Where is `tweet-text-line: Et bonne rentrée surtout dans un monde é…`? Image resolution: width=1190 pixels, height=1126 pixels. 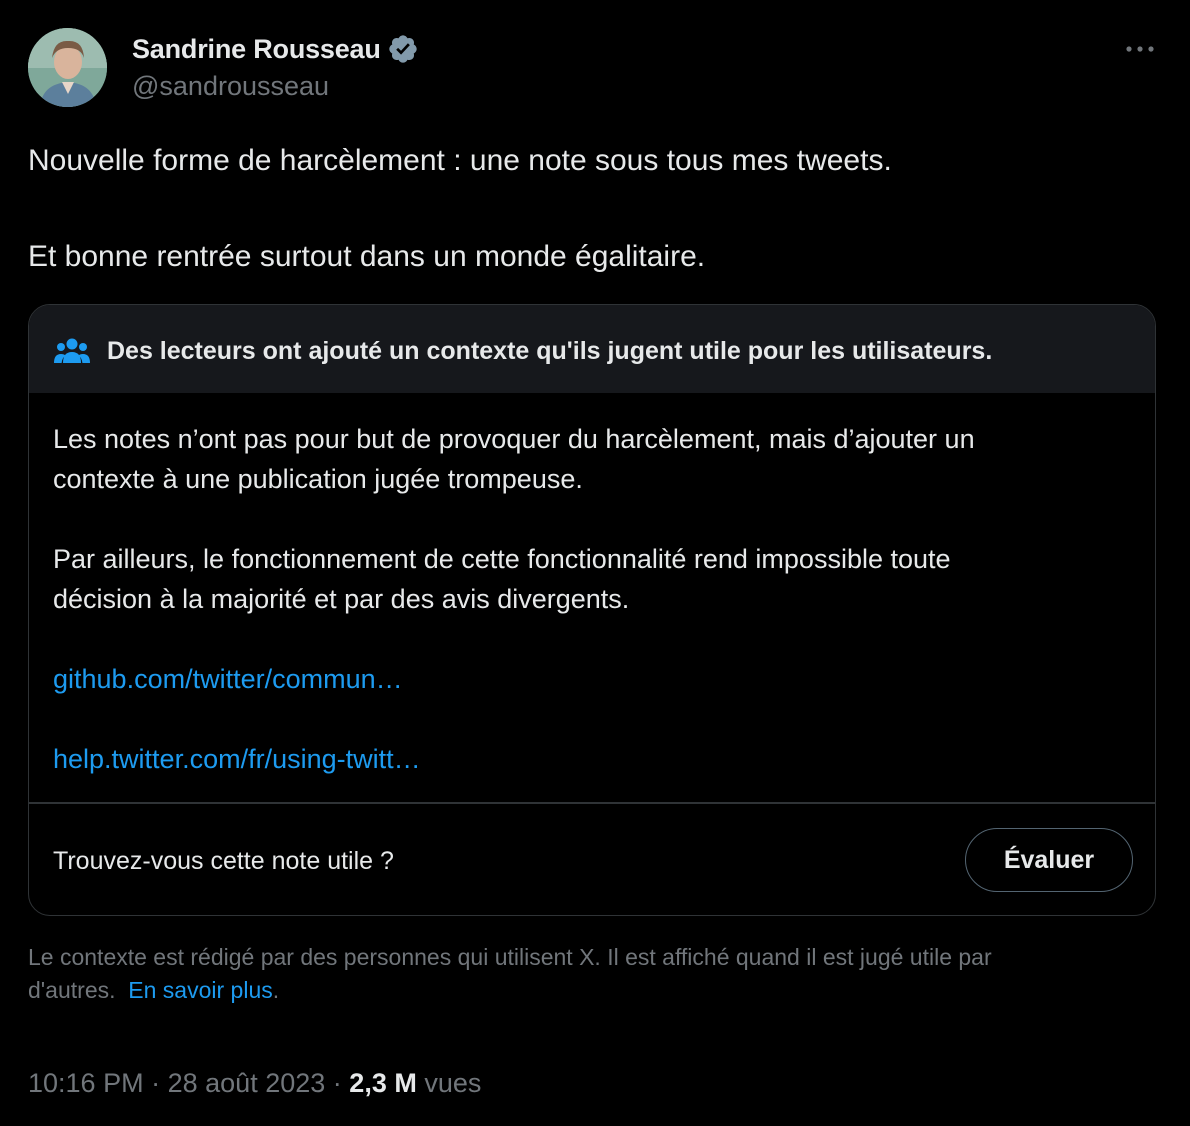
tweet-text-line: Et bonne rentrée surtout dans un monde é… is located at coordinates (367, 256).